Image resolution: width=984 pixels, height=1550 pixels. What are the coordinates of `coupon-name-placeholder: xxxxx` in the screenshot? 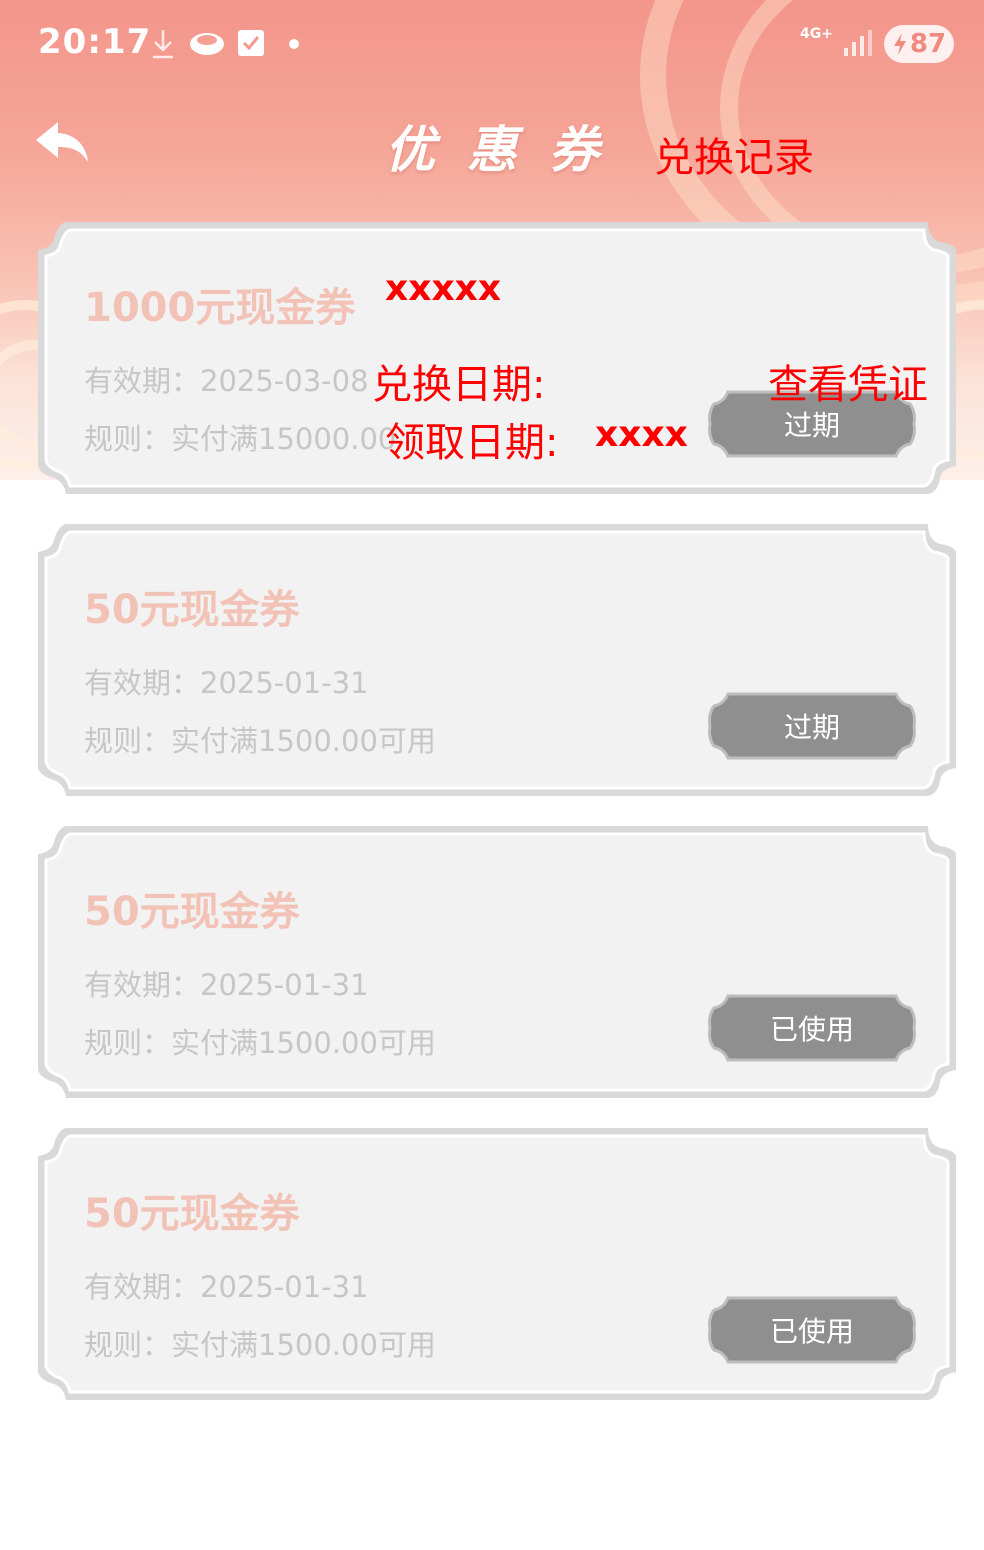 It's located at (443, 288).